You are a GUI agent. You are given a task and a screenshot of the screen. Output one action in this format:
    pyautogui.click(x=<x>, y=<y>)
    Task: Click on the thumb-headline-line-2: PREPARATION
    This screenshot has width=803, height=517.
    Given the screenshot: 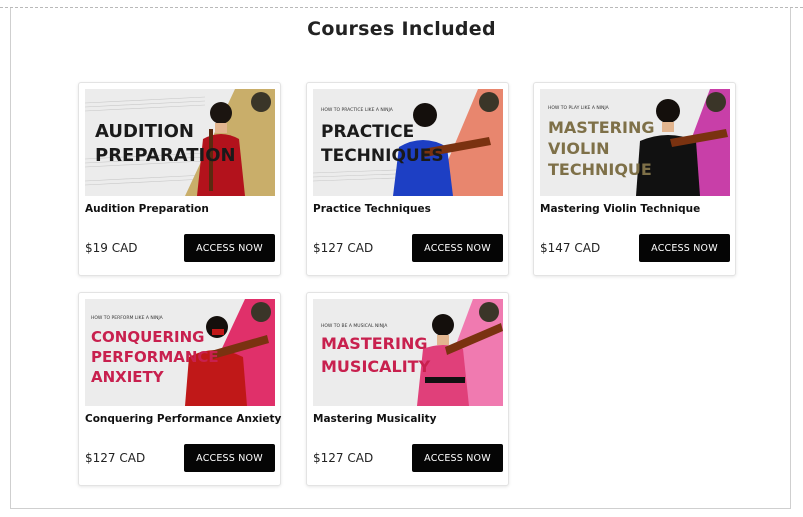 What is the action you would take?
    pyautogui.click(x=165, y=155)
    